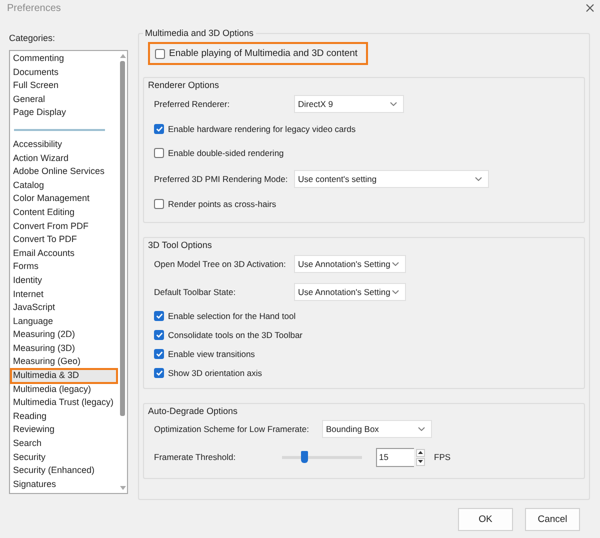 Image resolution: width=600 pixels, height=538 pixels. What do you see at coordinates (349, 103) in the screenshot?
I see `dropdown: DirectX 9` at bounding box center [349, 103].